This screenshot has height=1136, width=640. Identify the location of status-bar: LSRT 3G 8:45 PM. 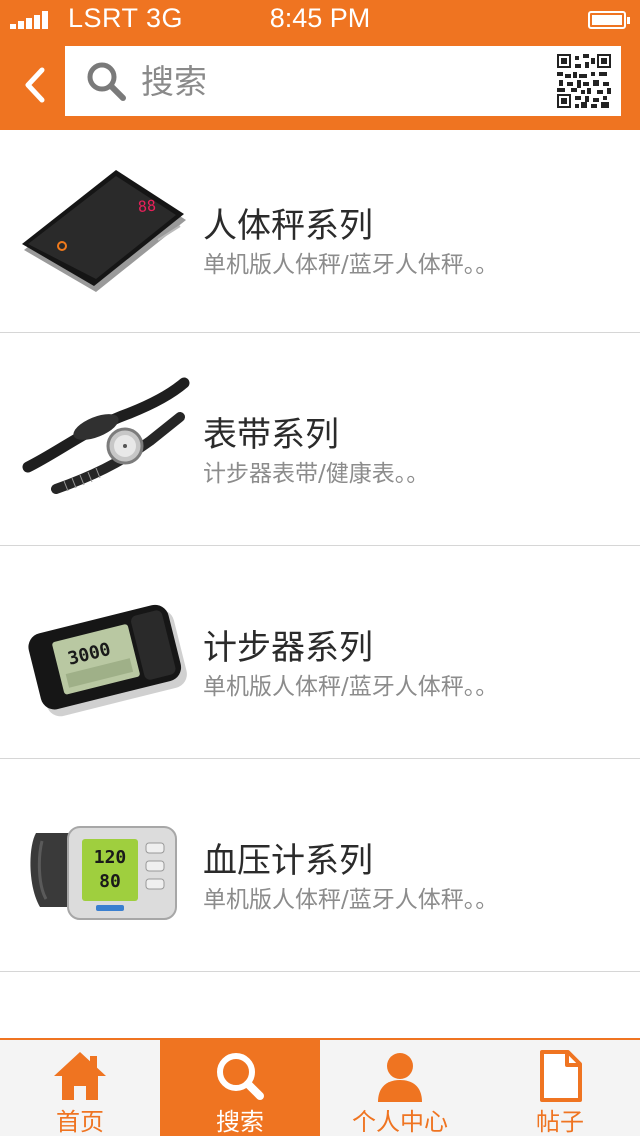
(320, 20).